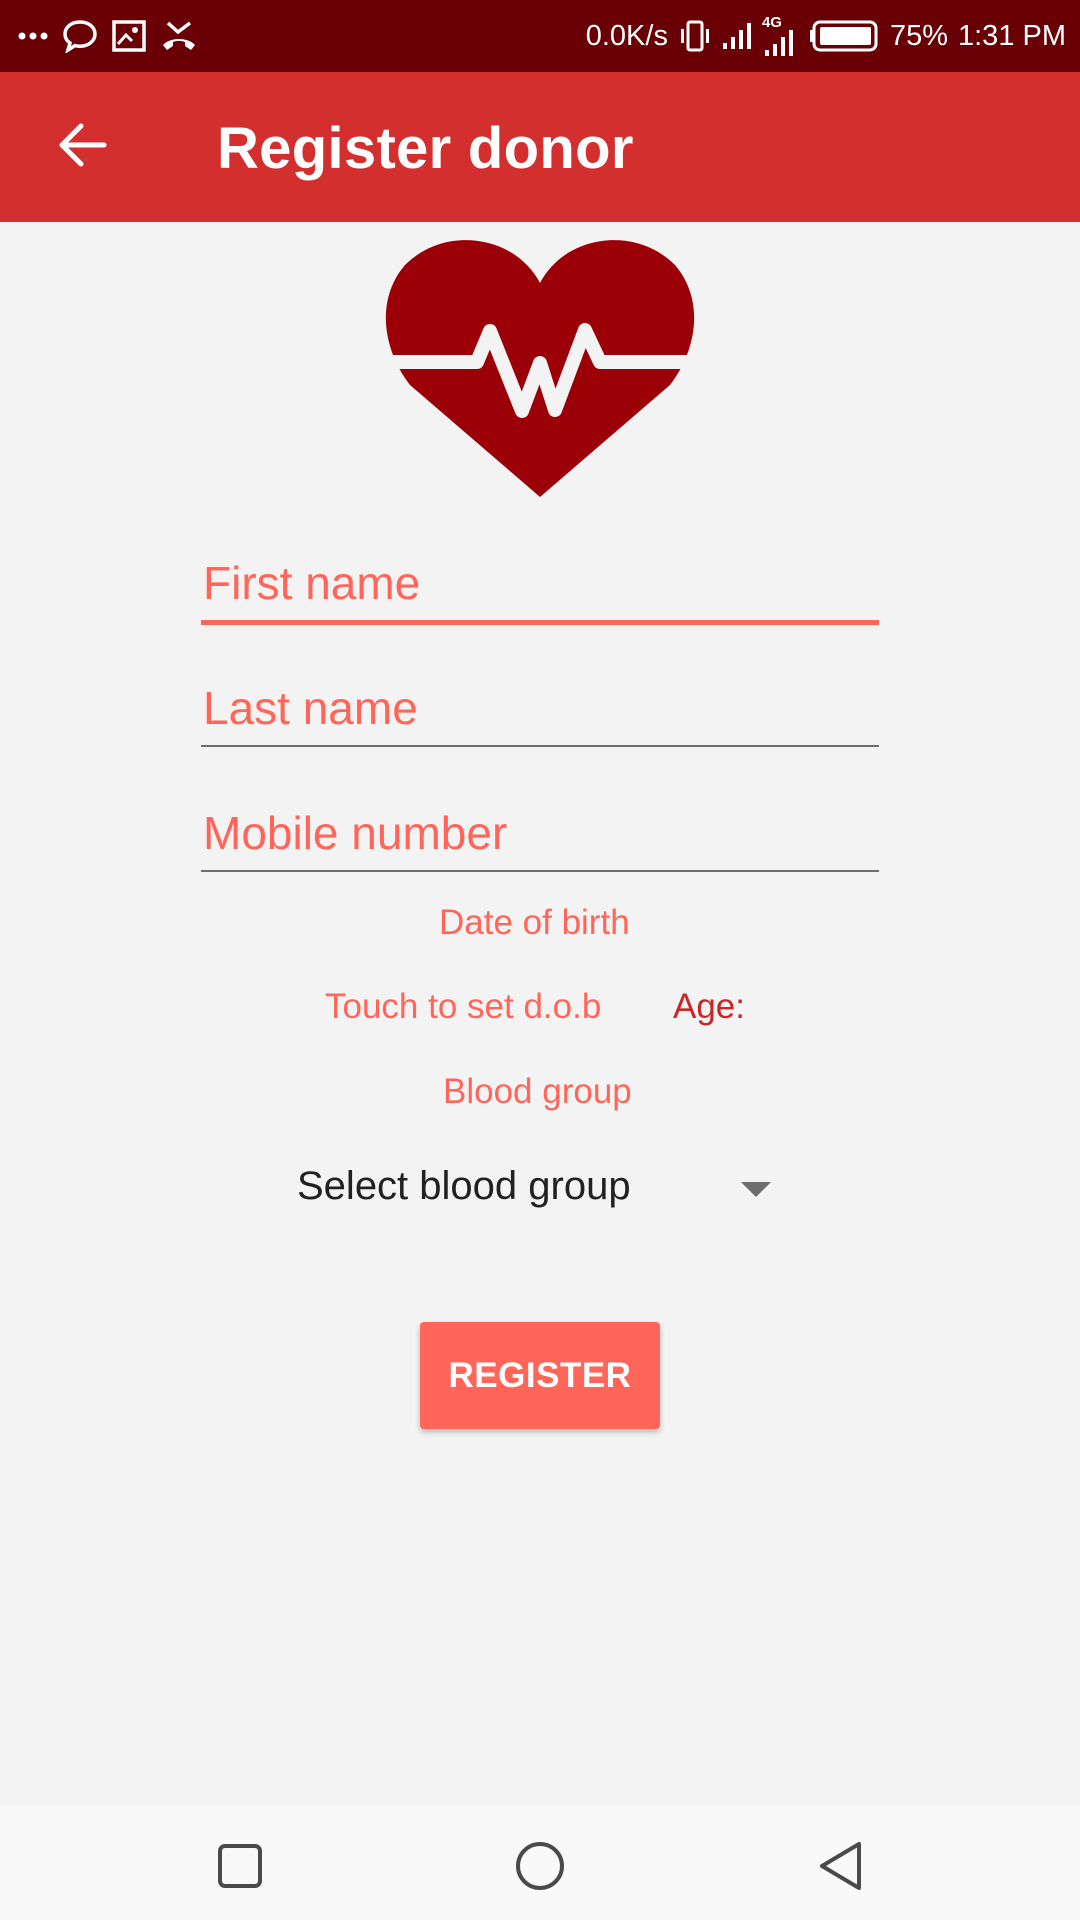 The image size is (1080, 1920). Describe the element at coordinates (108, 36) in the screenshot. I see `status-notifications` at that location.